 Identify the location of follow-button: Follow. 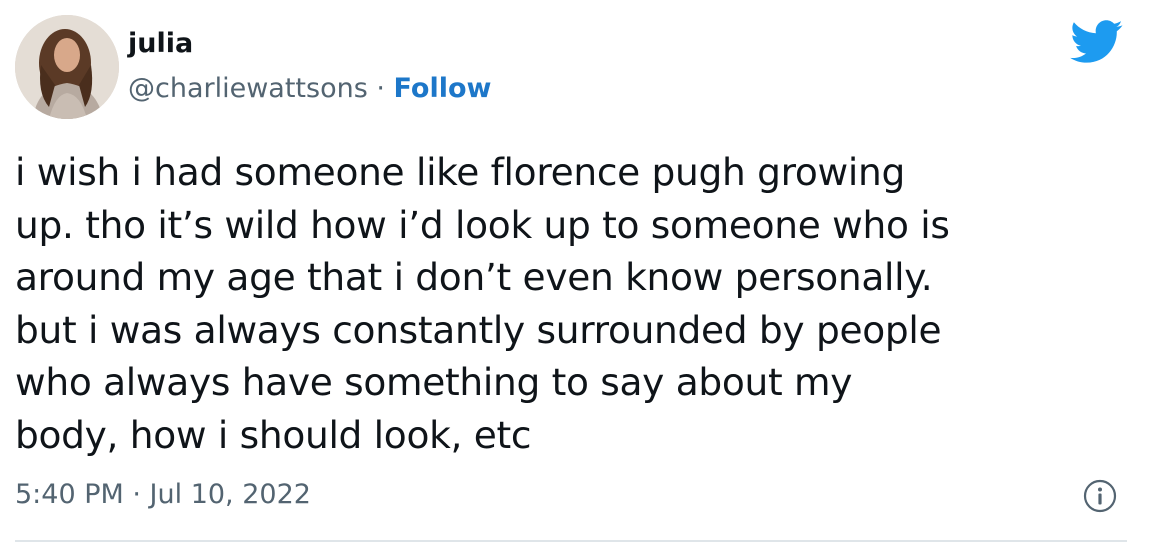
(443, 88).